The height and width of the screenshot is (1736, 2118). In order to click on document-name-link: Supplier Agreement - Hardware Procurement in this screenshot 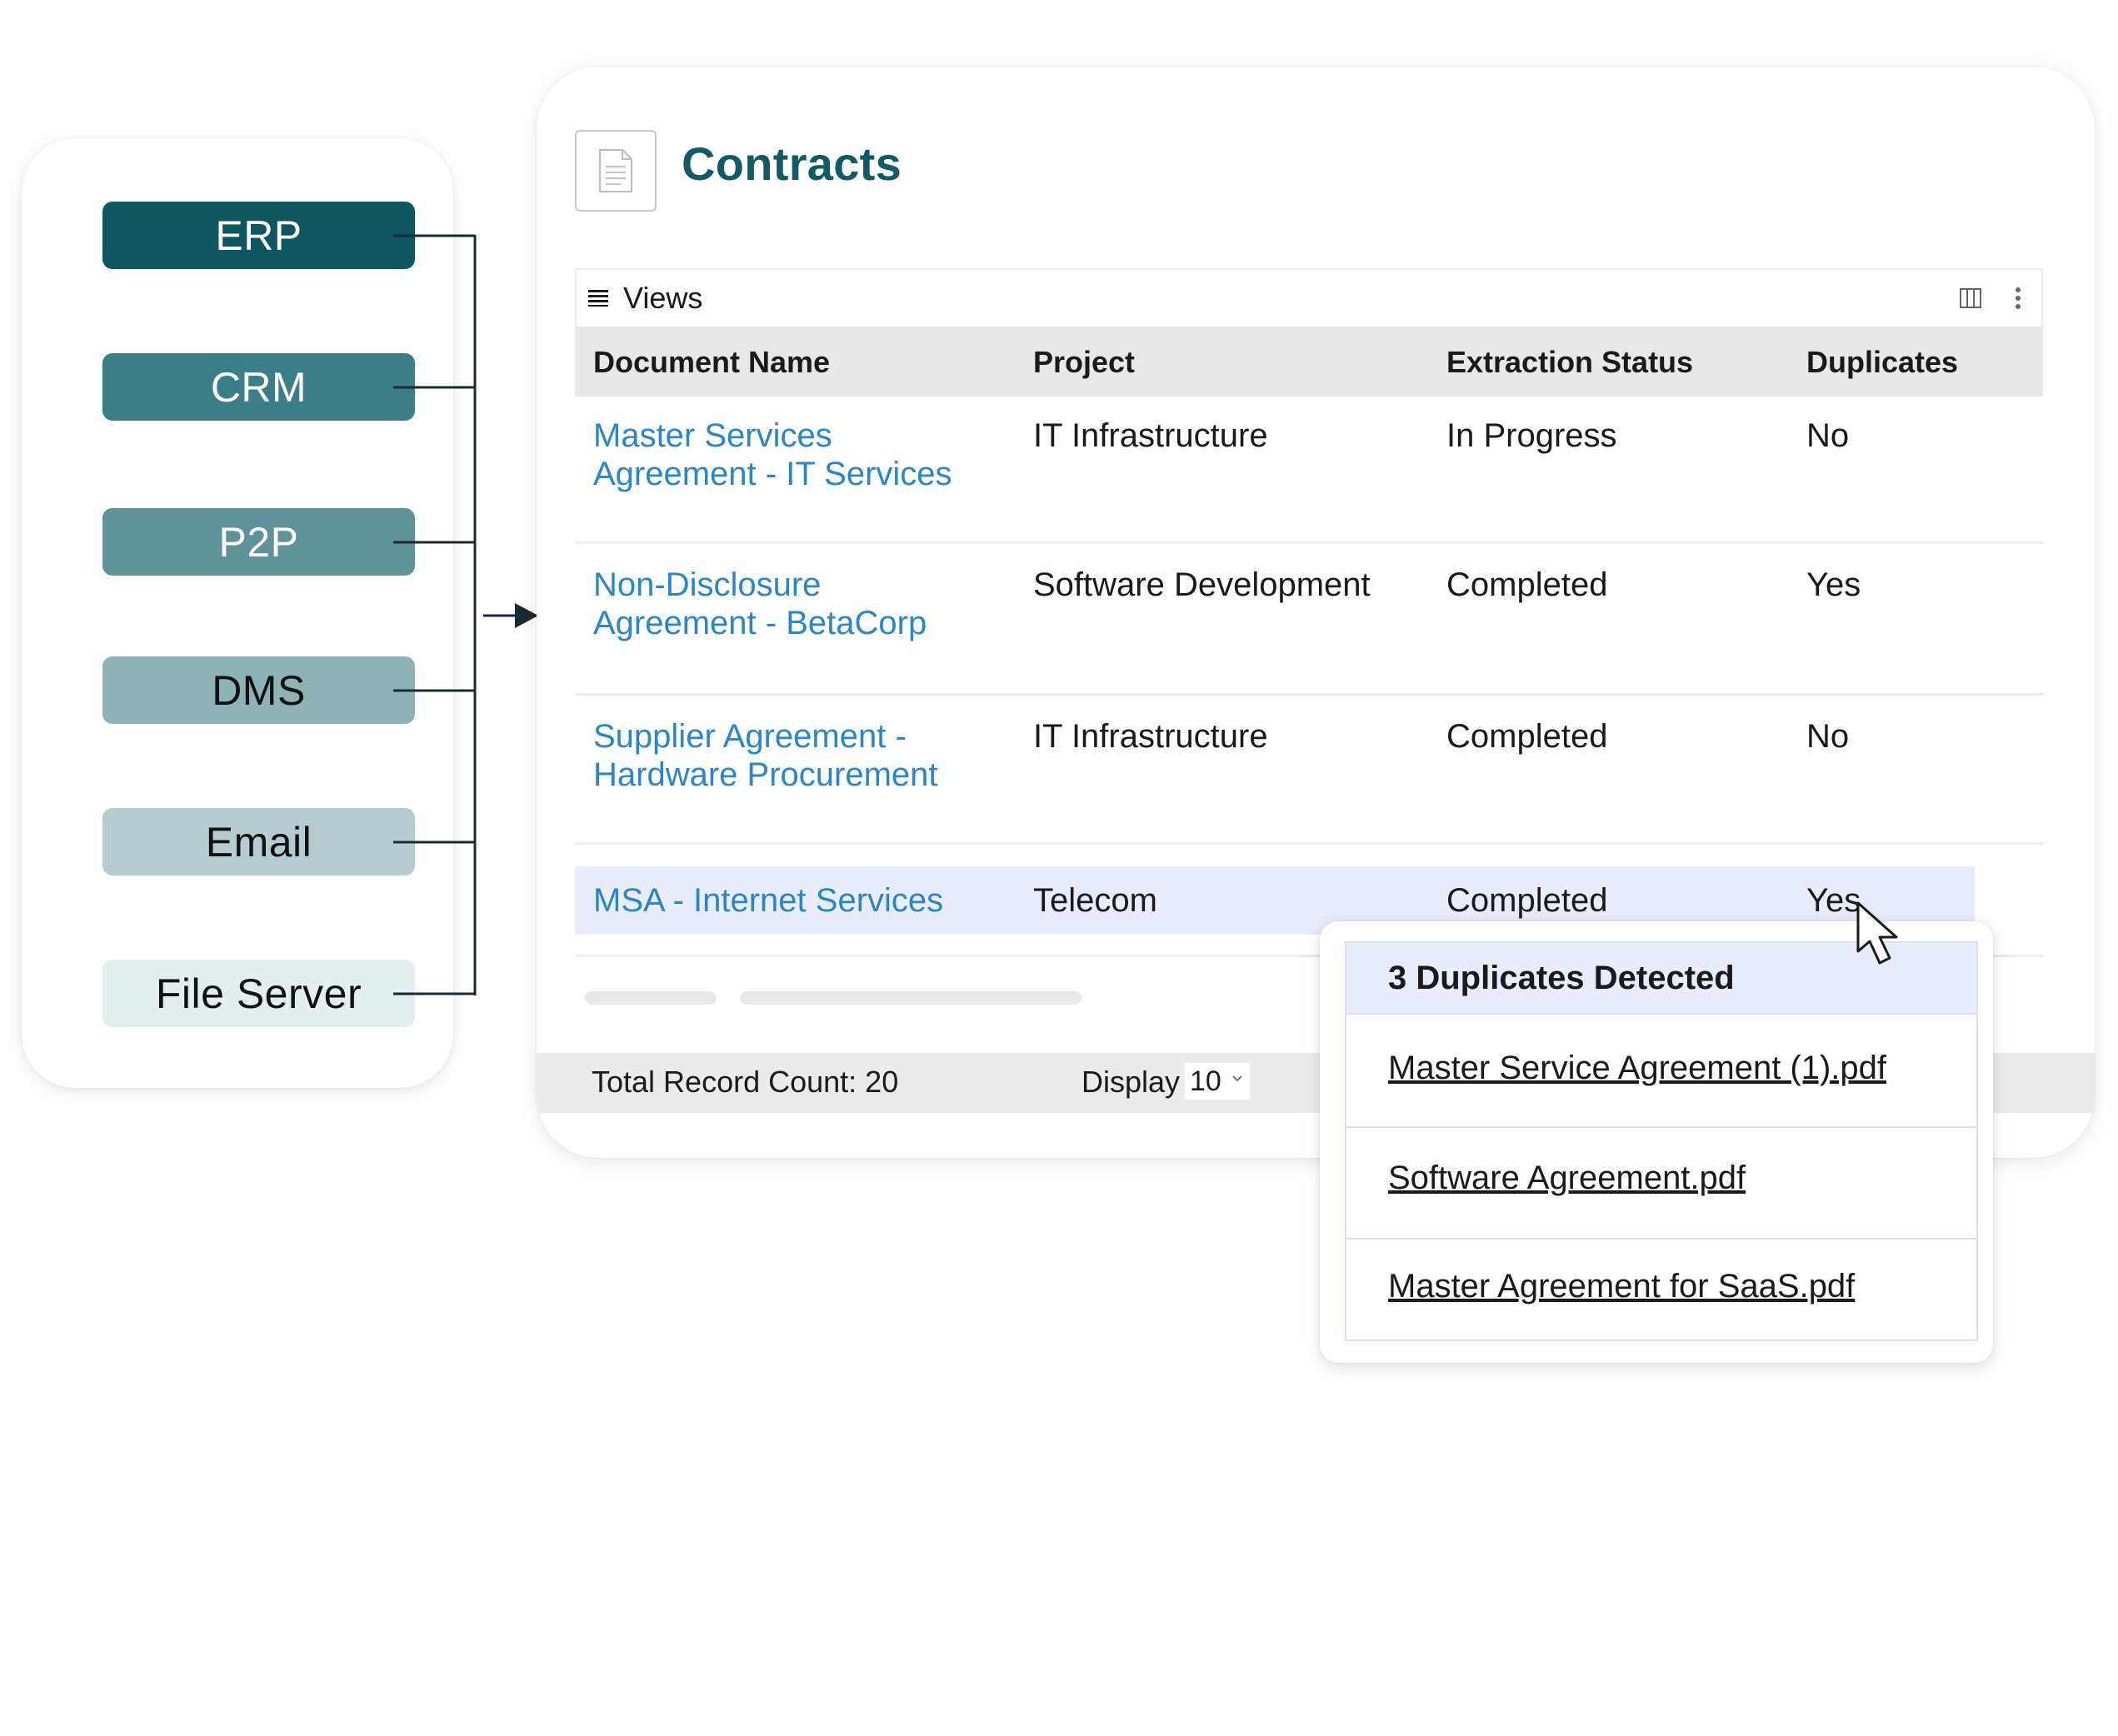, I will do `click(765, 756)`.